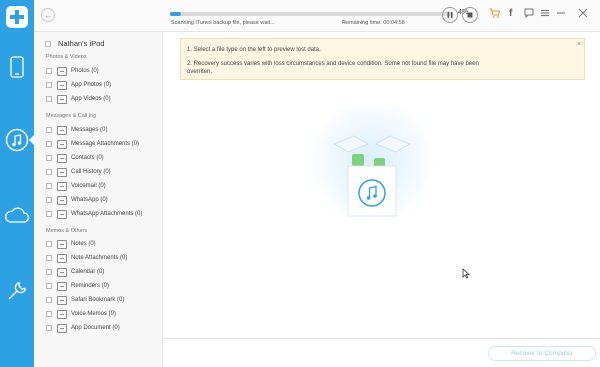  Describe the element at coordinates (76, 130) in the screenshot. I see `category-item: Messages (0)` at that location.